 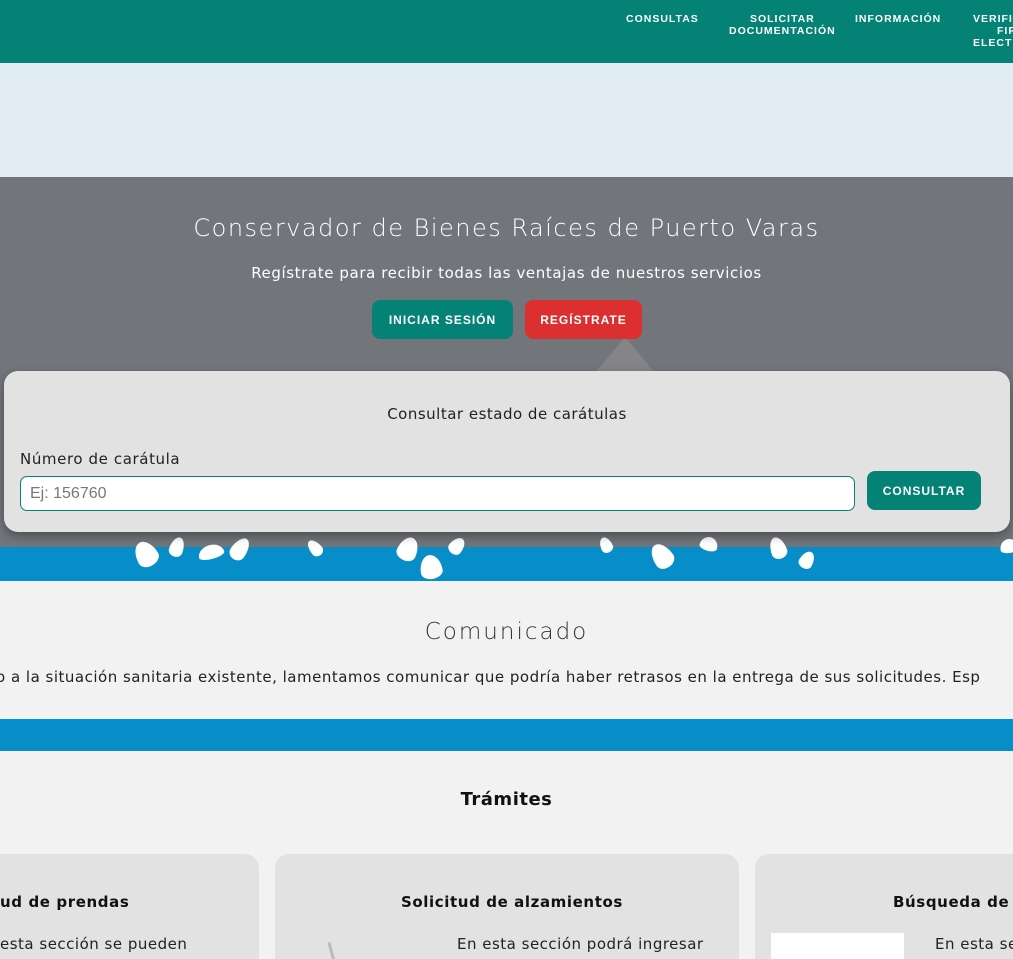 I want to click on decorative-leaf, so click(x=1005, y=546).